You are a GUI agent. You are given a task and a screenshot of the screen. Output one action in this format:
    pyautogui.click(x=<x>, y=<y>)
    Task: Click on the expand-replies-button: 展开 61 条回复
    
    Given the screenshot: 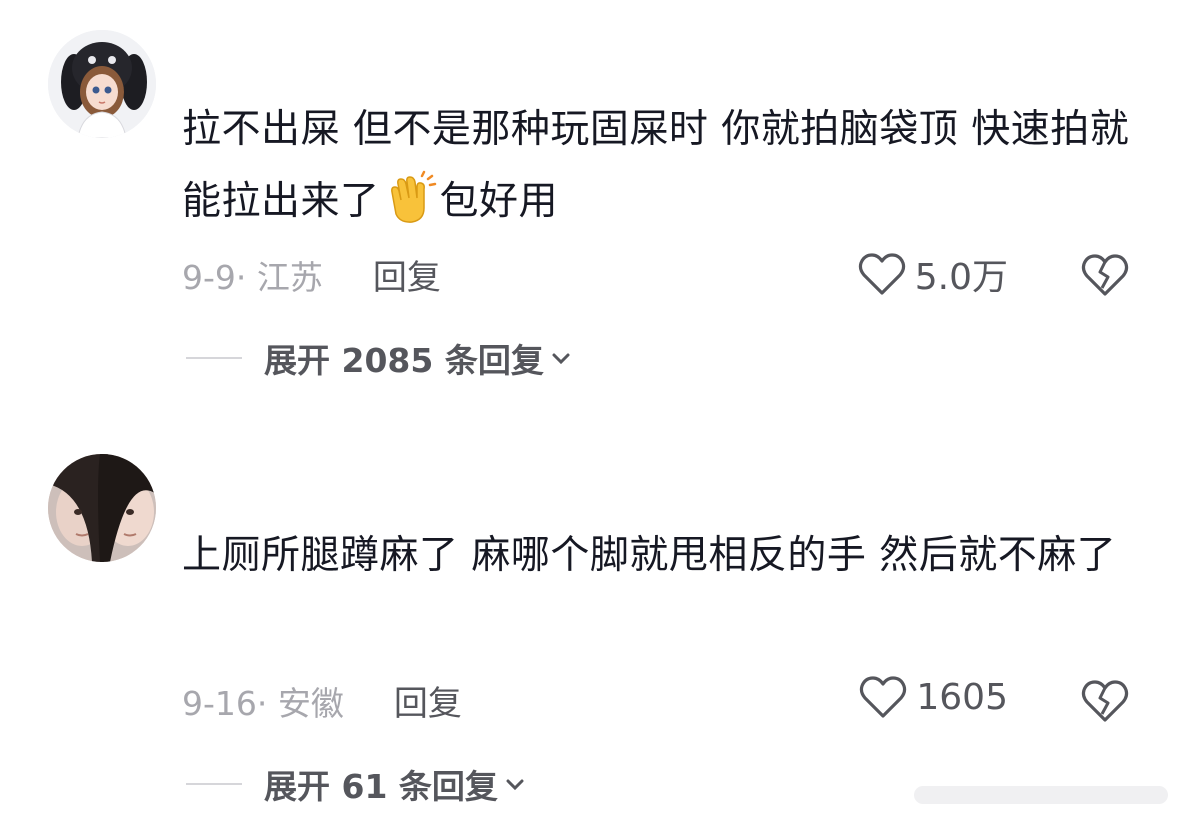 What is the action you would take?
    pyautogui.click(x=356, y=784)
    